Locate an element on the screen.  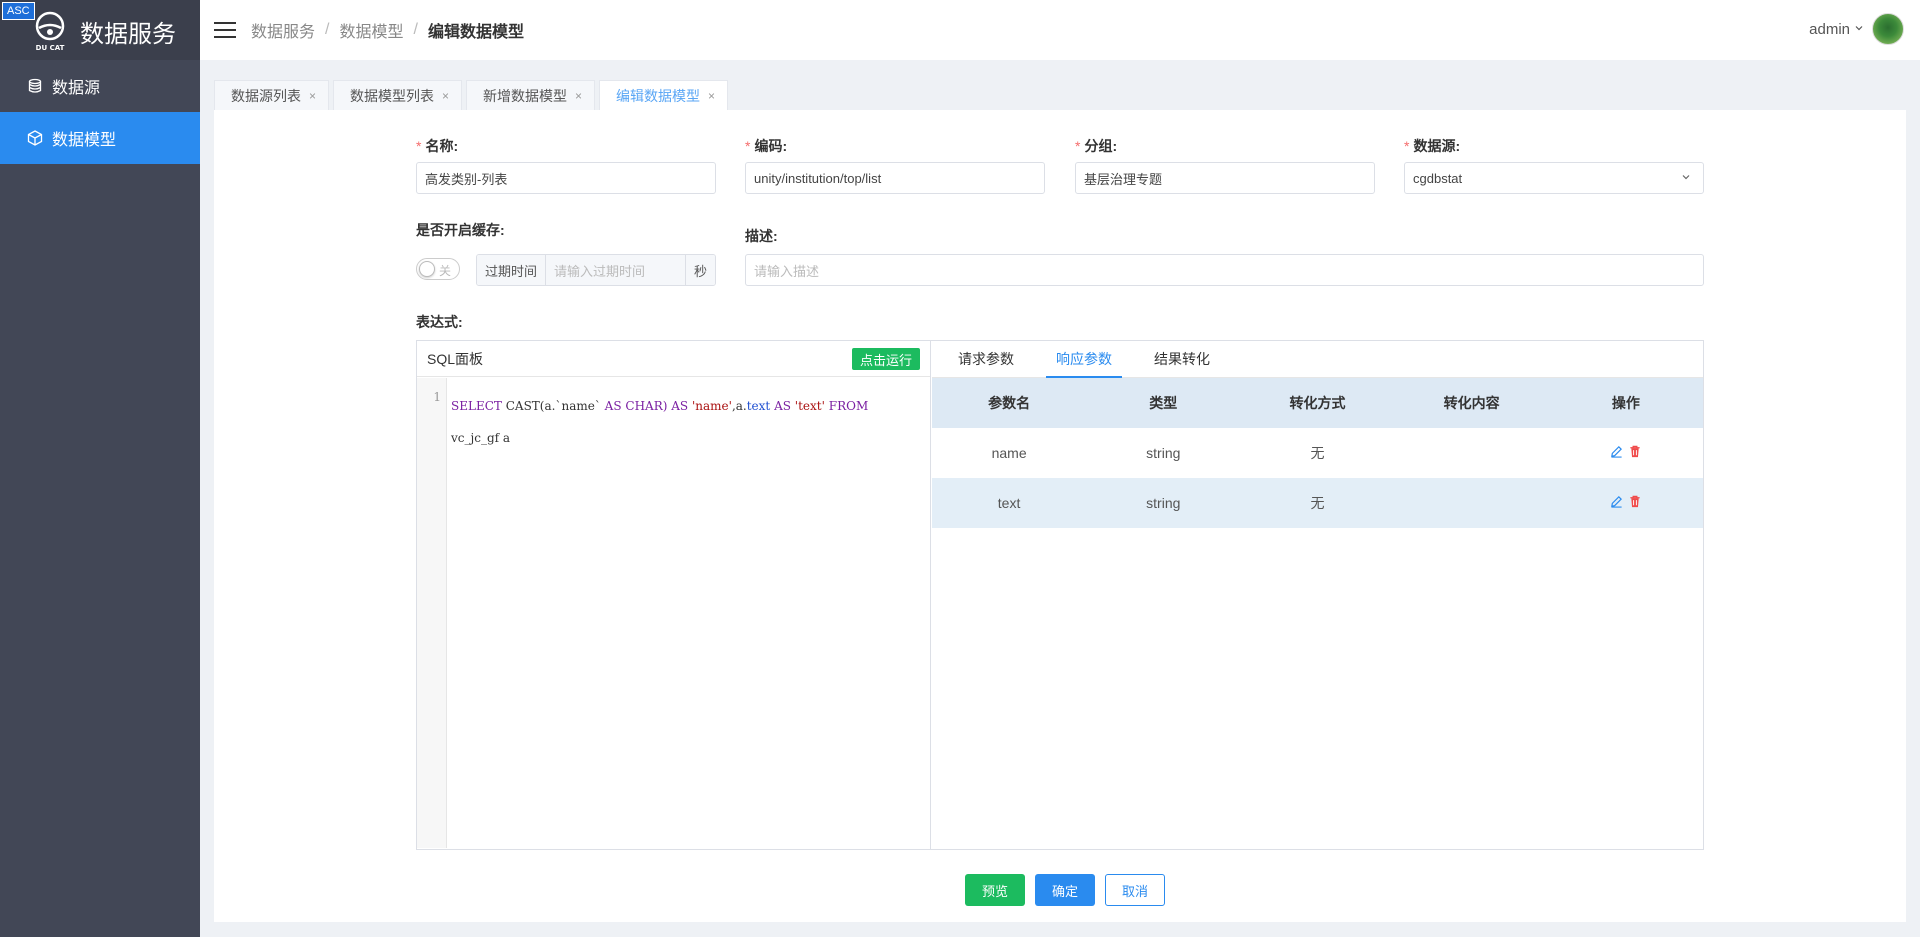
param-tabs: 请求参数 响应参数 结果转化 is located at coordinates (1317, 359).